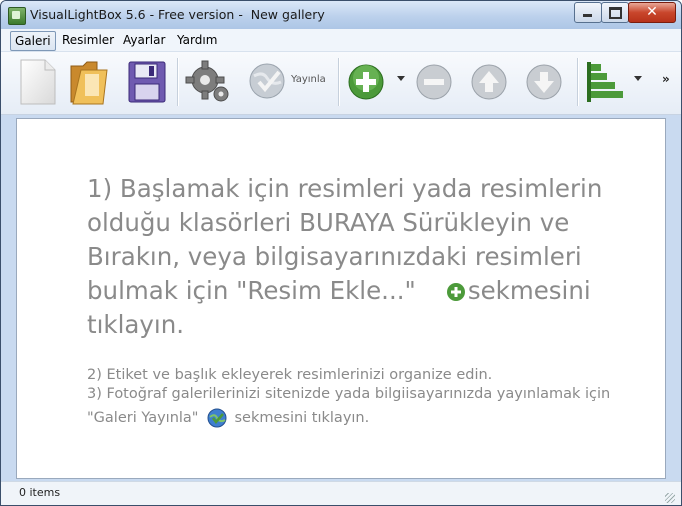 The height and width of the screenshot is (506, 682). I want to click on move-up-icon, so click(489, 82).